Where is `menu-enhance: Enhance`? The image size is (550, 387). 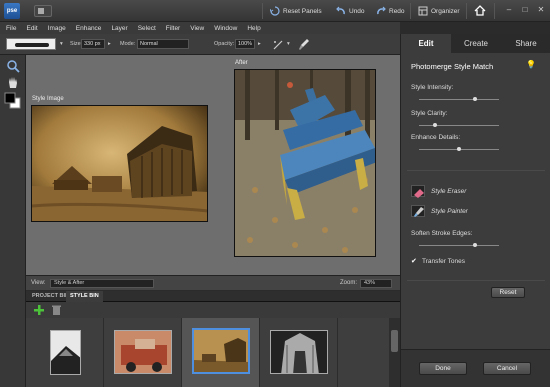 menu-enhance: Enhance is located at coordinates (89, 28).